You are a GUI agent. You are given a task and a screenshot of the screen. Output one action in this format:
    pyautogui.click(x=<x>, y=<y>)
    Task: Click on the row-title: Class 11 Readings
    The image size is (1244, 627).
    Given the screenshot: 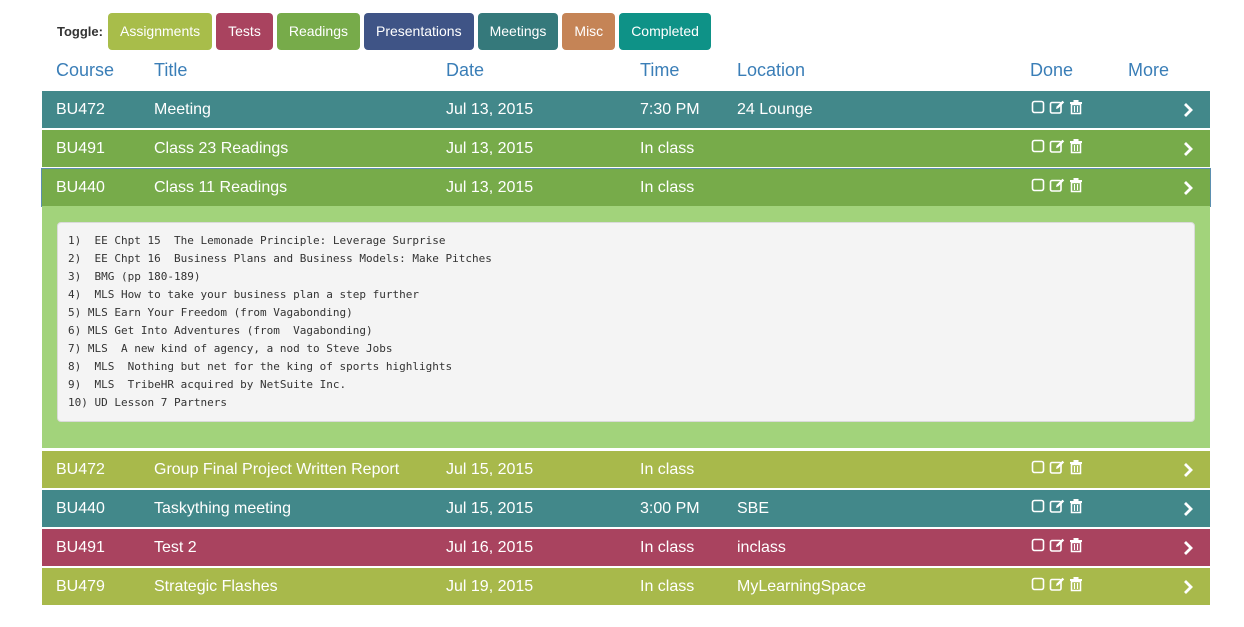 What is the action you would take?
    pyautogui.click(x=221, y=187)
    